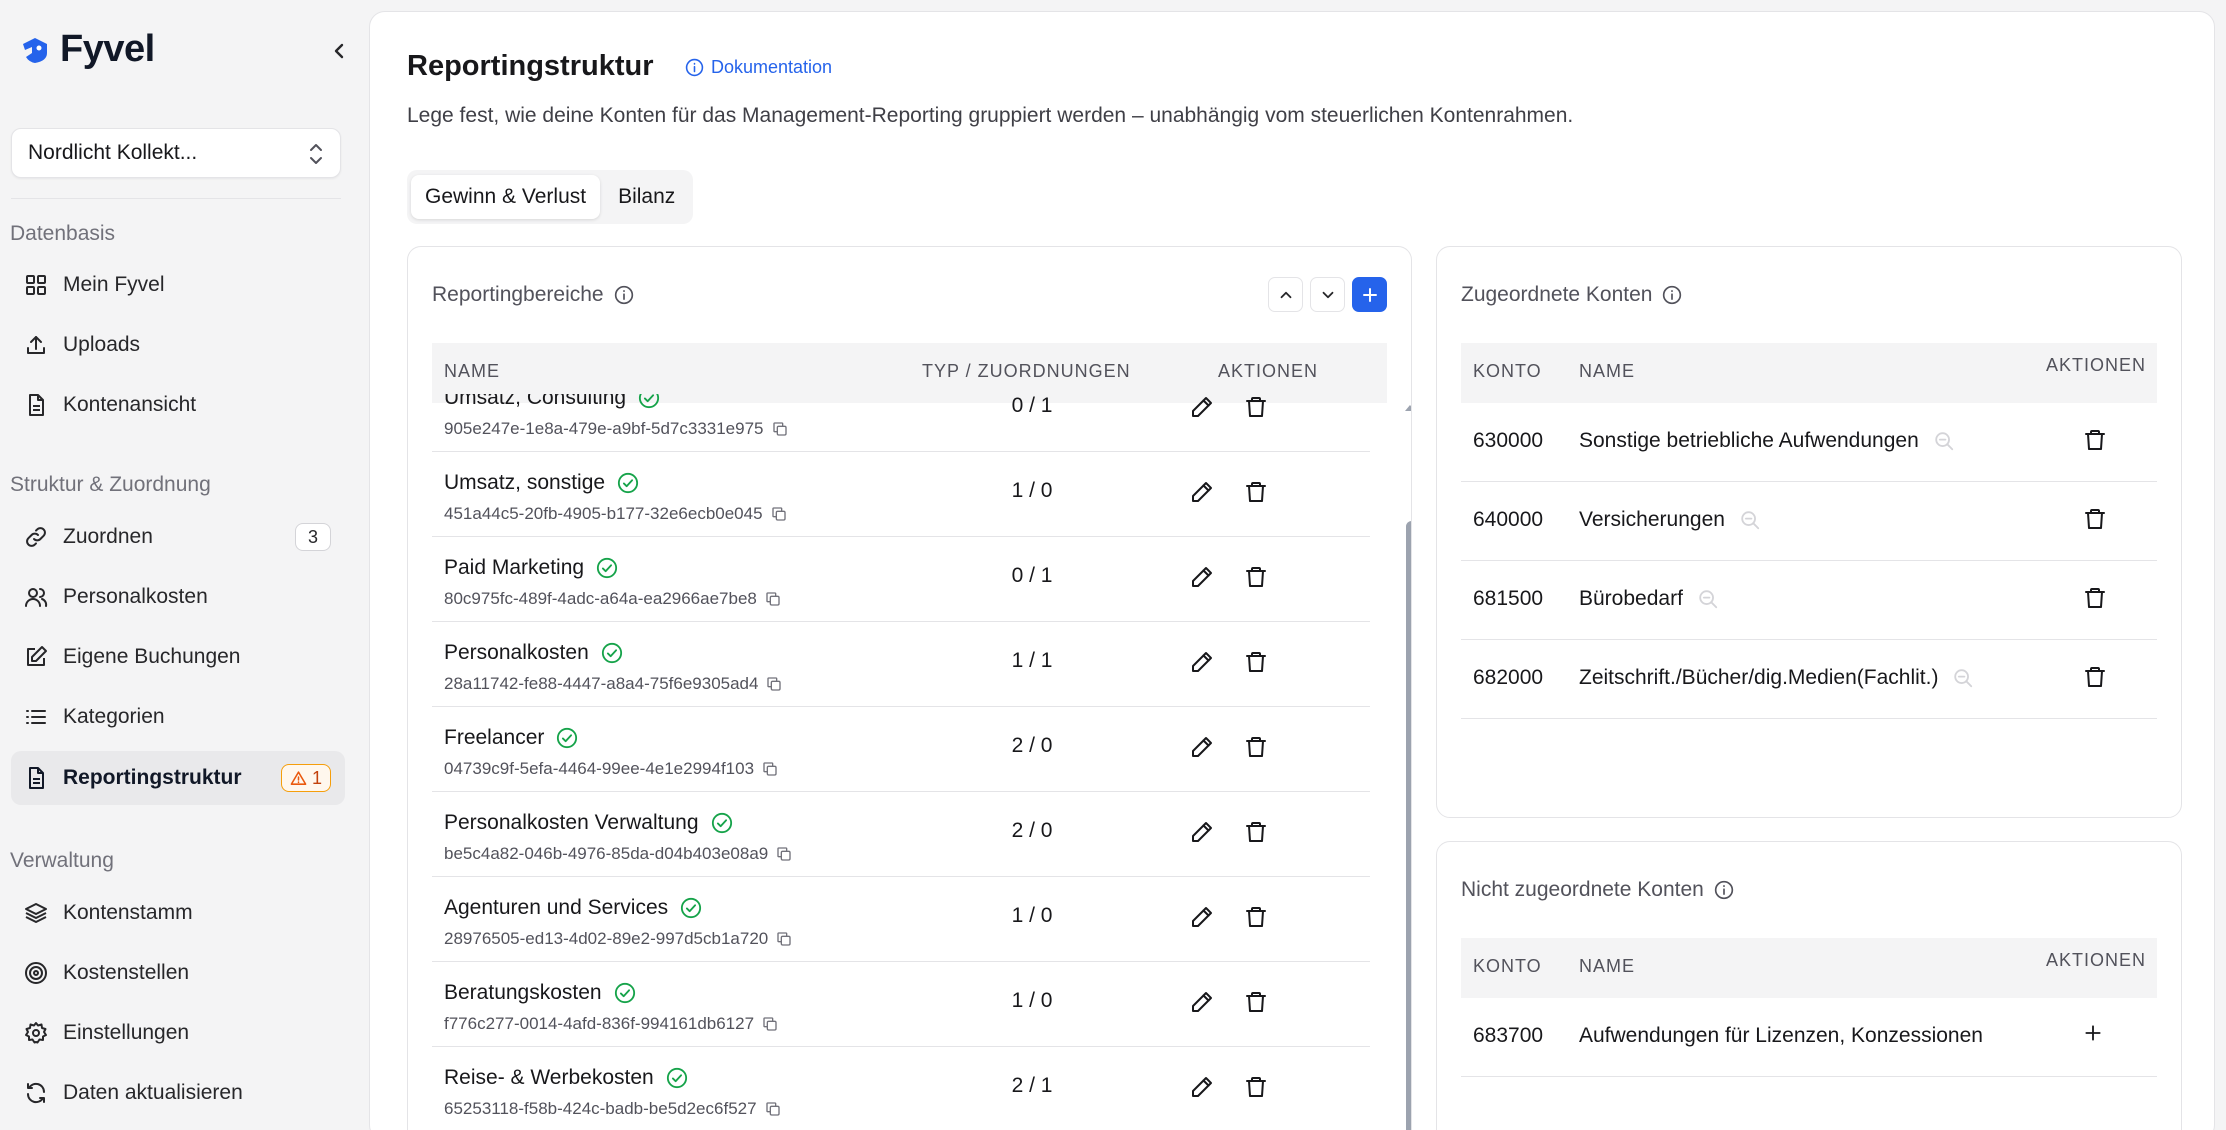  What do you see at coordinates (36, 537) in the screenshot?
I see `link-icon` at bounding box center [36, 537].